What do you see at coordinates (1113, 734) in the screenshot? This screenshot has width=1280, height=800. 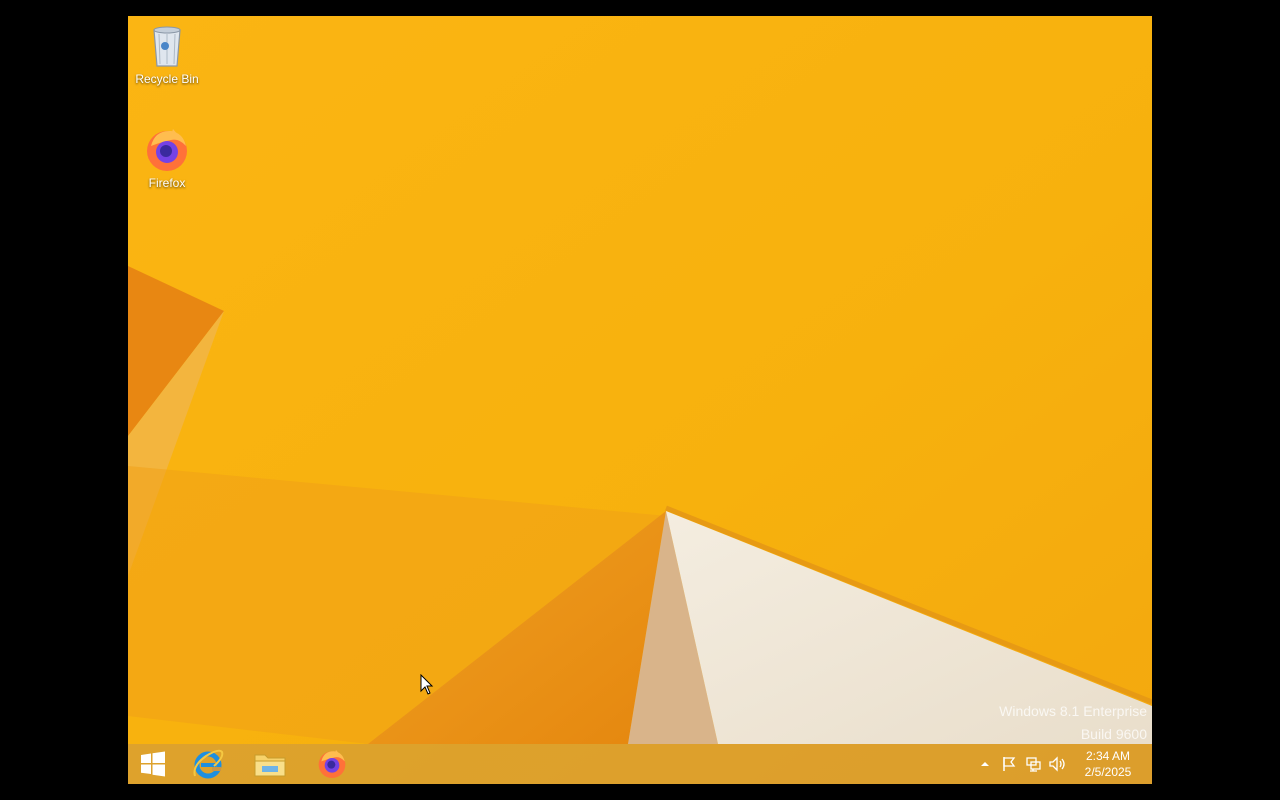 I see `build-text: Build 9600` at bounding box center [1113, 734].